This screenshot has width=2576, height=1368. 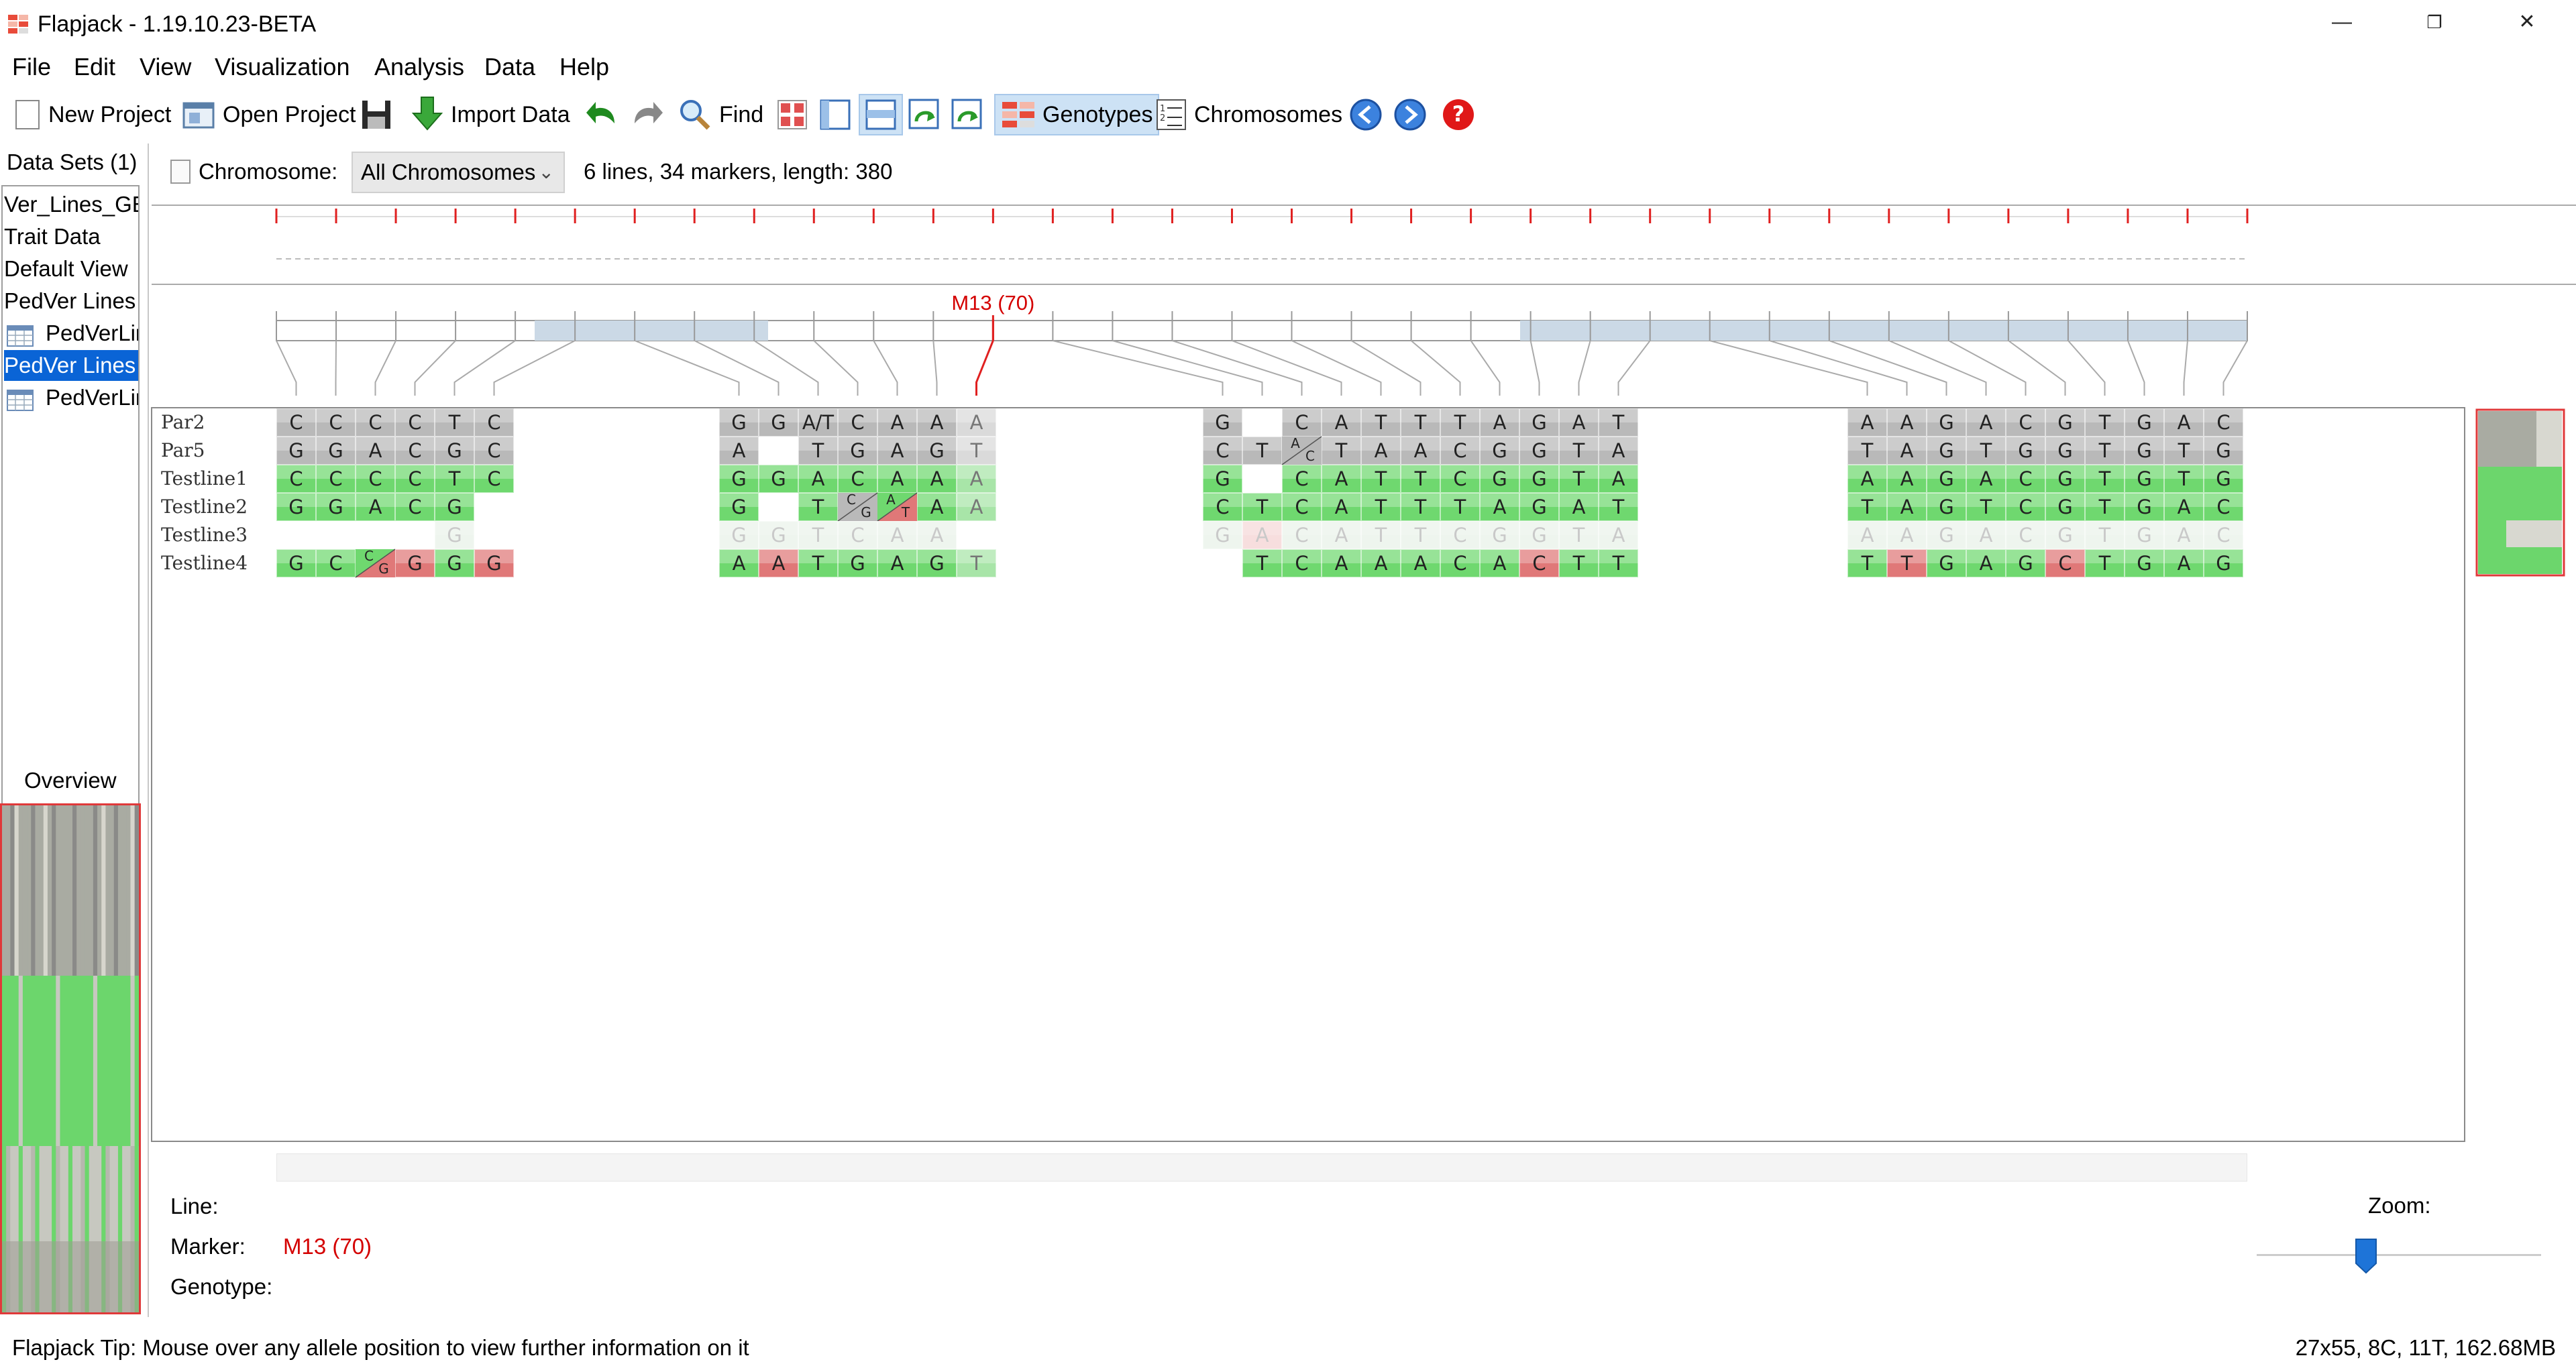 I want to click on genotype-cell: AT, so click(x=897, y=507).